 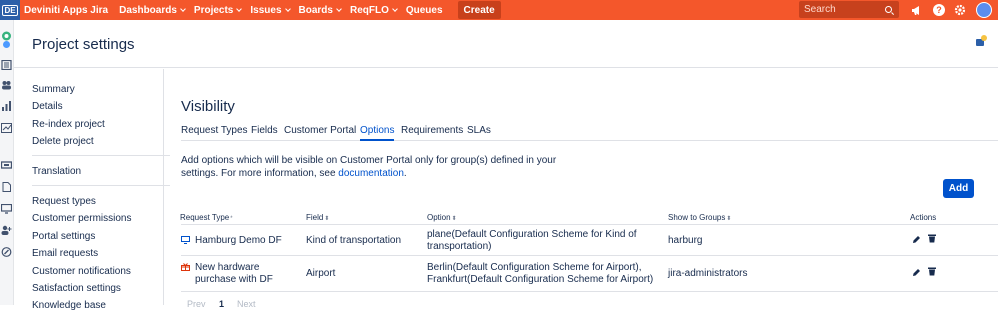 What do you see at coordinates (66, 10) in the screenshot?
I see `app-title: Deviniti Apps Jira` at bounding box center [66, 10].